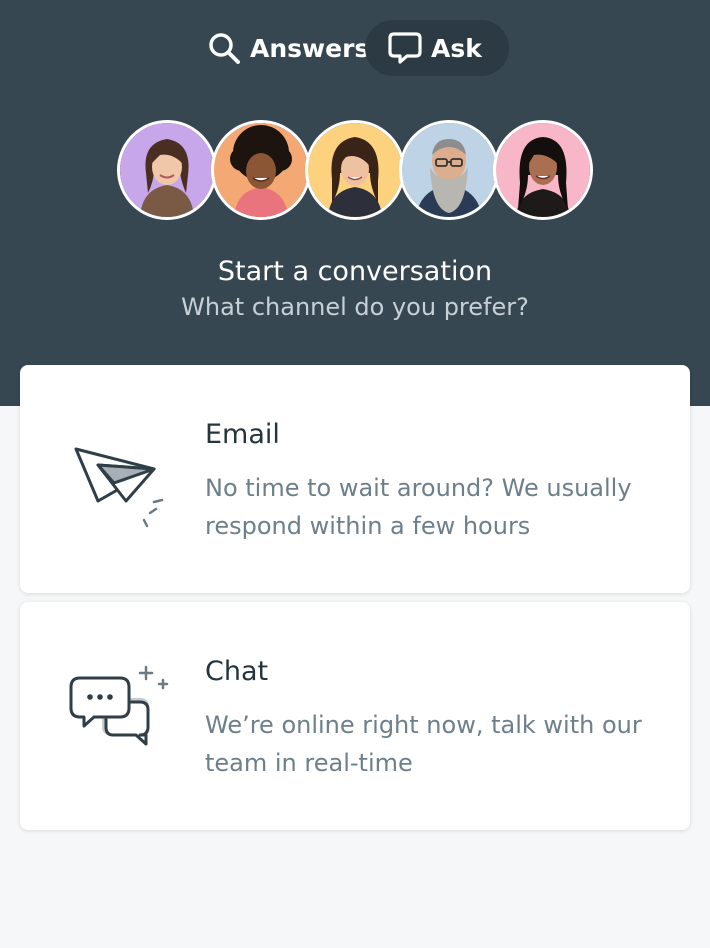 This screenshot has width=710, height=948. I want to click on team-avatars, so click(357, 170).